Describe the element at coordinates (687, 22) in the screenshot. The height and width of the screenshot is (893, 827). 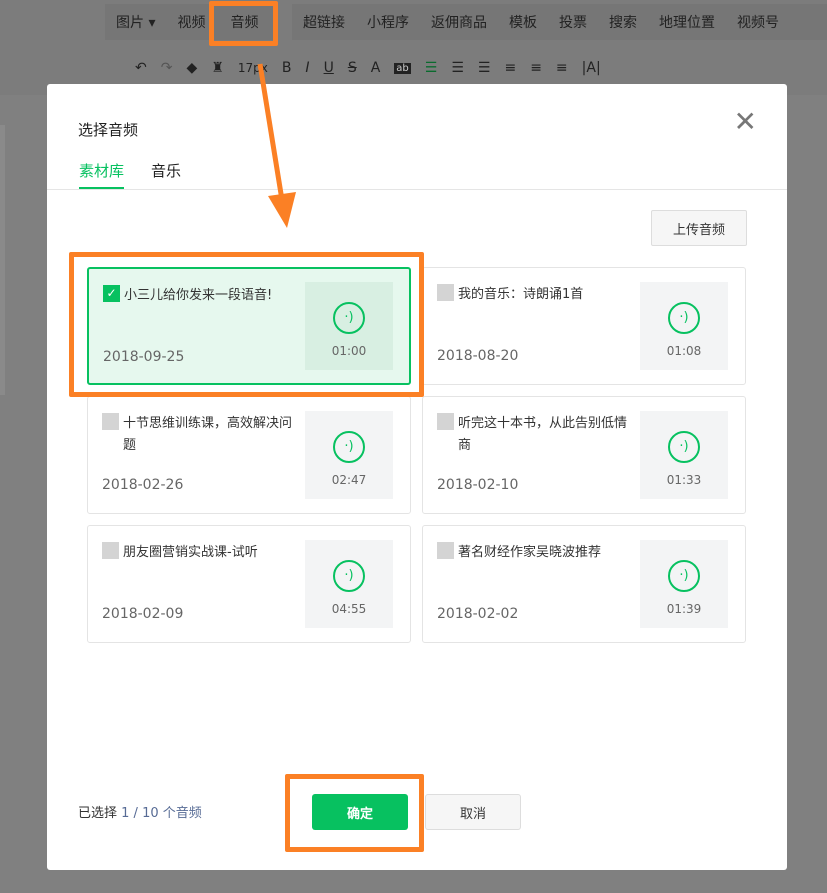
I see `menu-location: 地理位置` at that location.